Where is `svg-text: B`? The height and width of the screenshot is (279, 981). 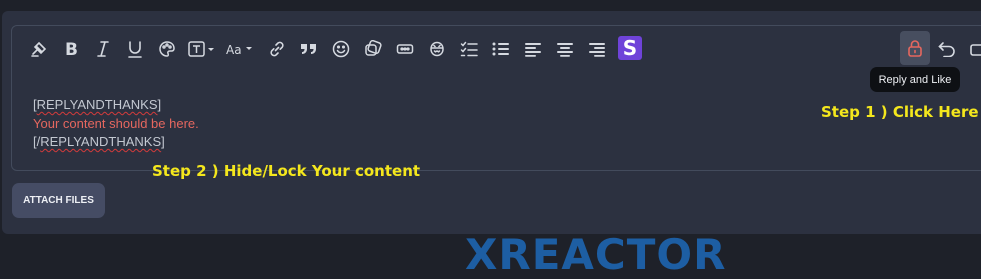
svg-text: B is located at coordinates (71, 49).